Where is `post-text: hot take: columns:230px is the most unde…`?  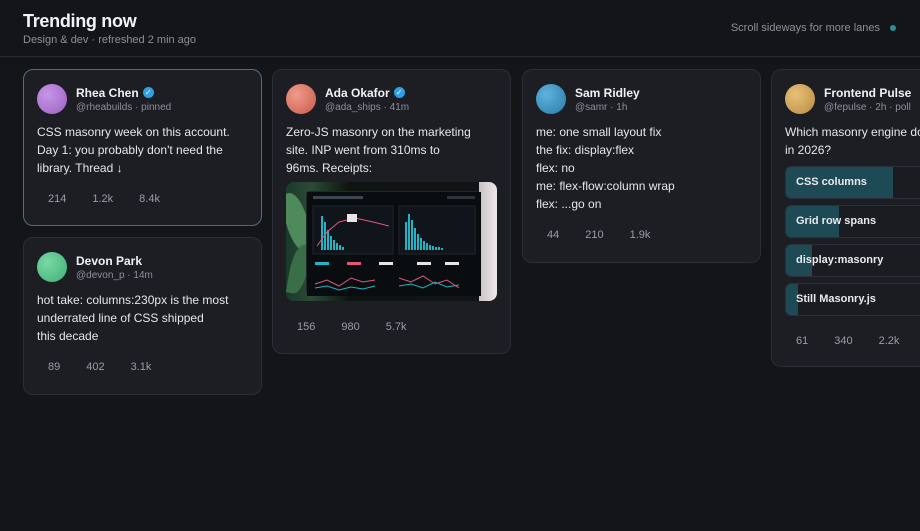
post-text: hot take: columns:230px is the most unde… is located at coordinates (133, 318).